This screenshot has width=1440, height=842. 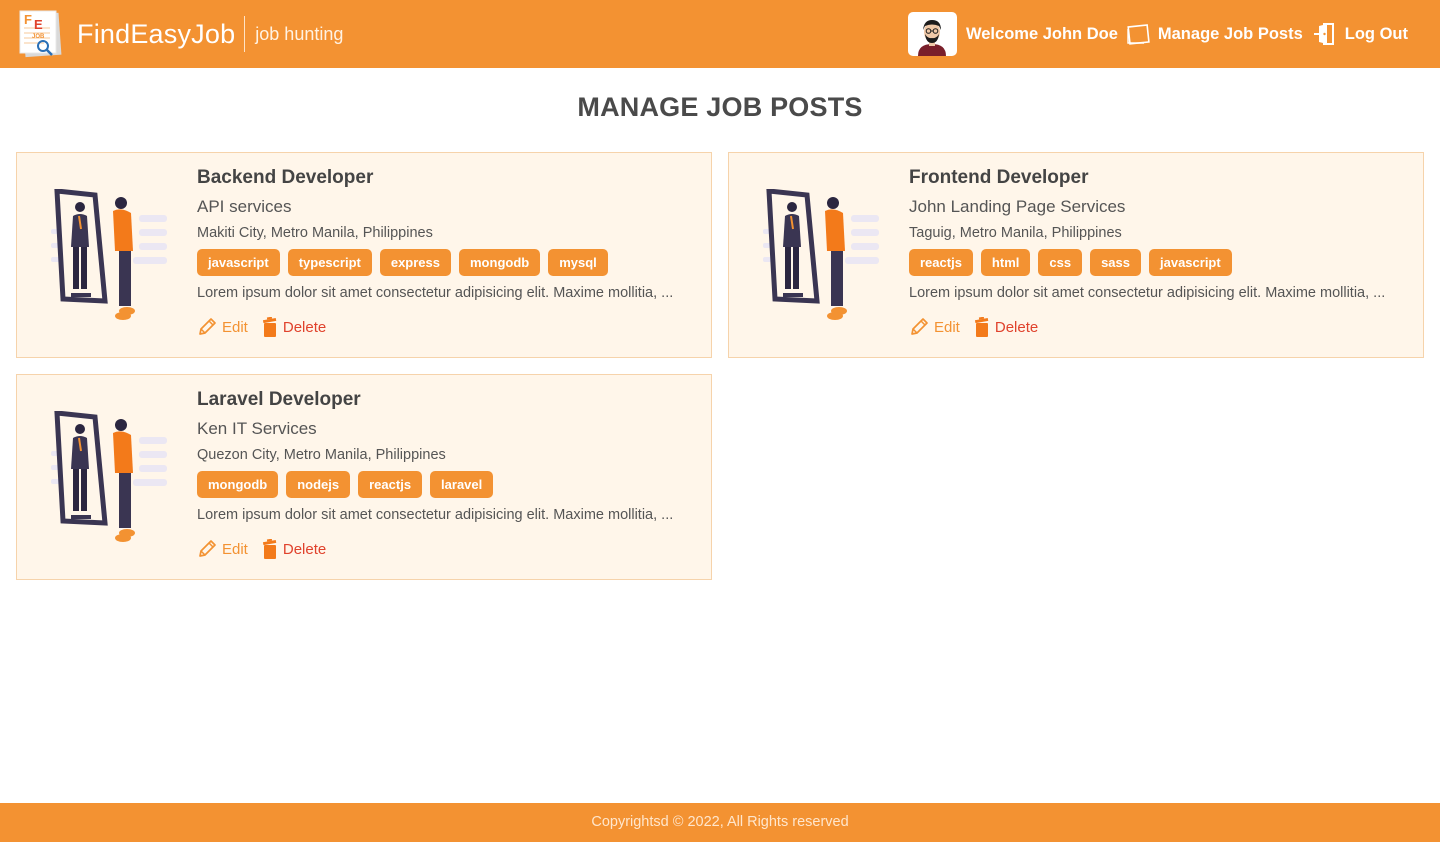 I want to click on logout-link: Log Out, so click(x=1360, y=34).